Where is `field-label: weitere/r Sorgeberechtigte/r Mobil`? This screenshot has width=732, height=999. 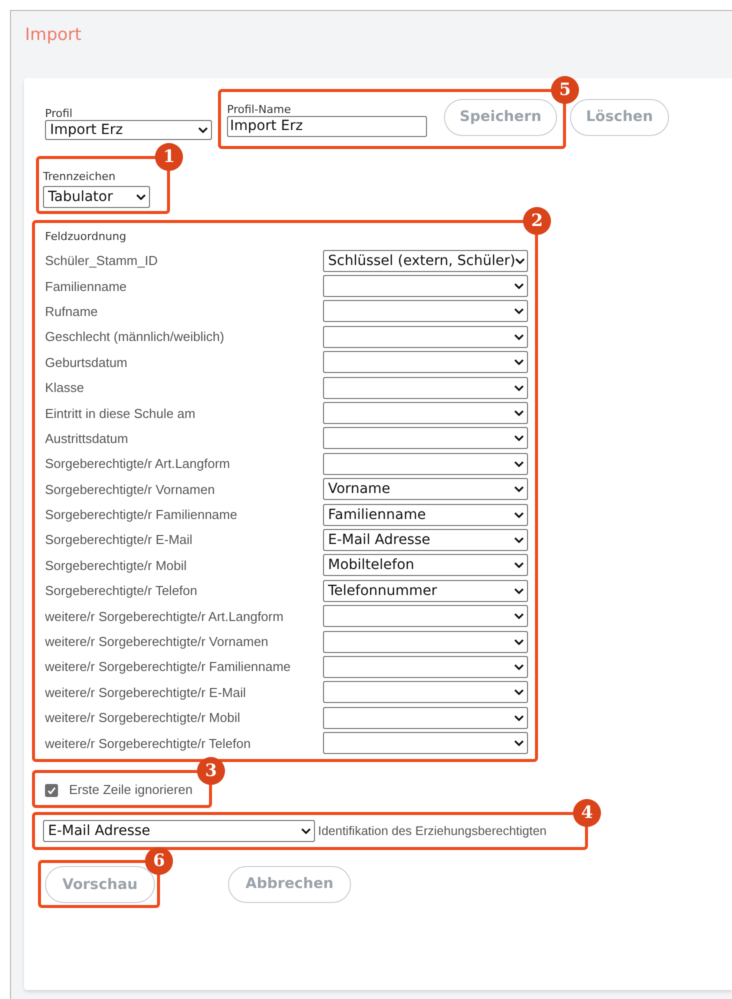 field-label: weitere/r Sorgeberechtigte/r Mobil is located at coordinates (143, 718).